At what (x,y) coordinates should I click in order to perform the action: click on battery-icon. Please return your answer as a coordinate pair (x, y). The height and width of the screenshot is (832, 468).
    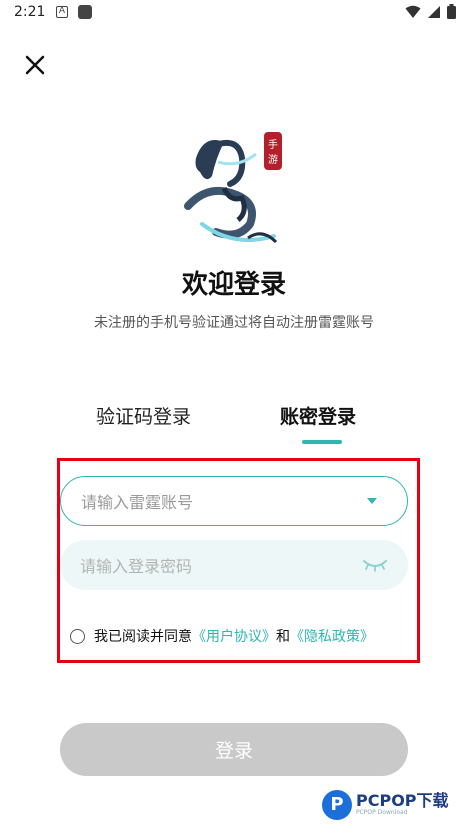
    Looking at the image, I should click on (451, 11).